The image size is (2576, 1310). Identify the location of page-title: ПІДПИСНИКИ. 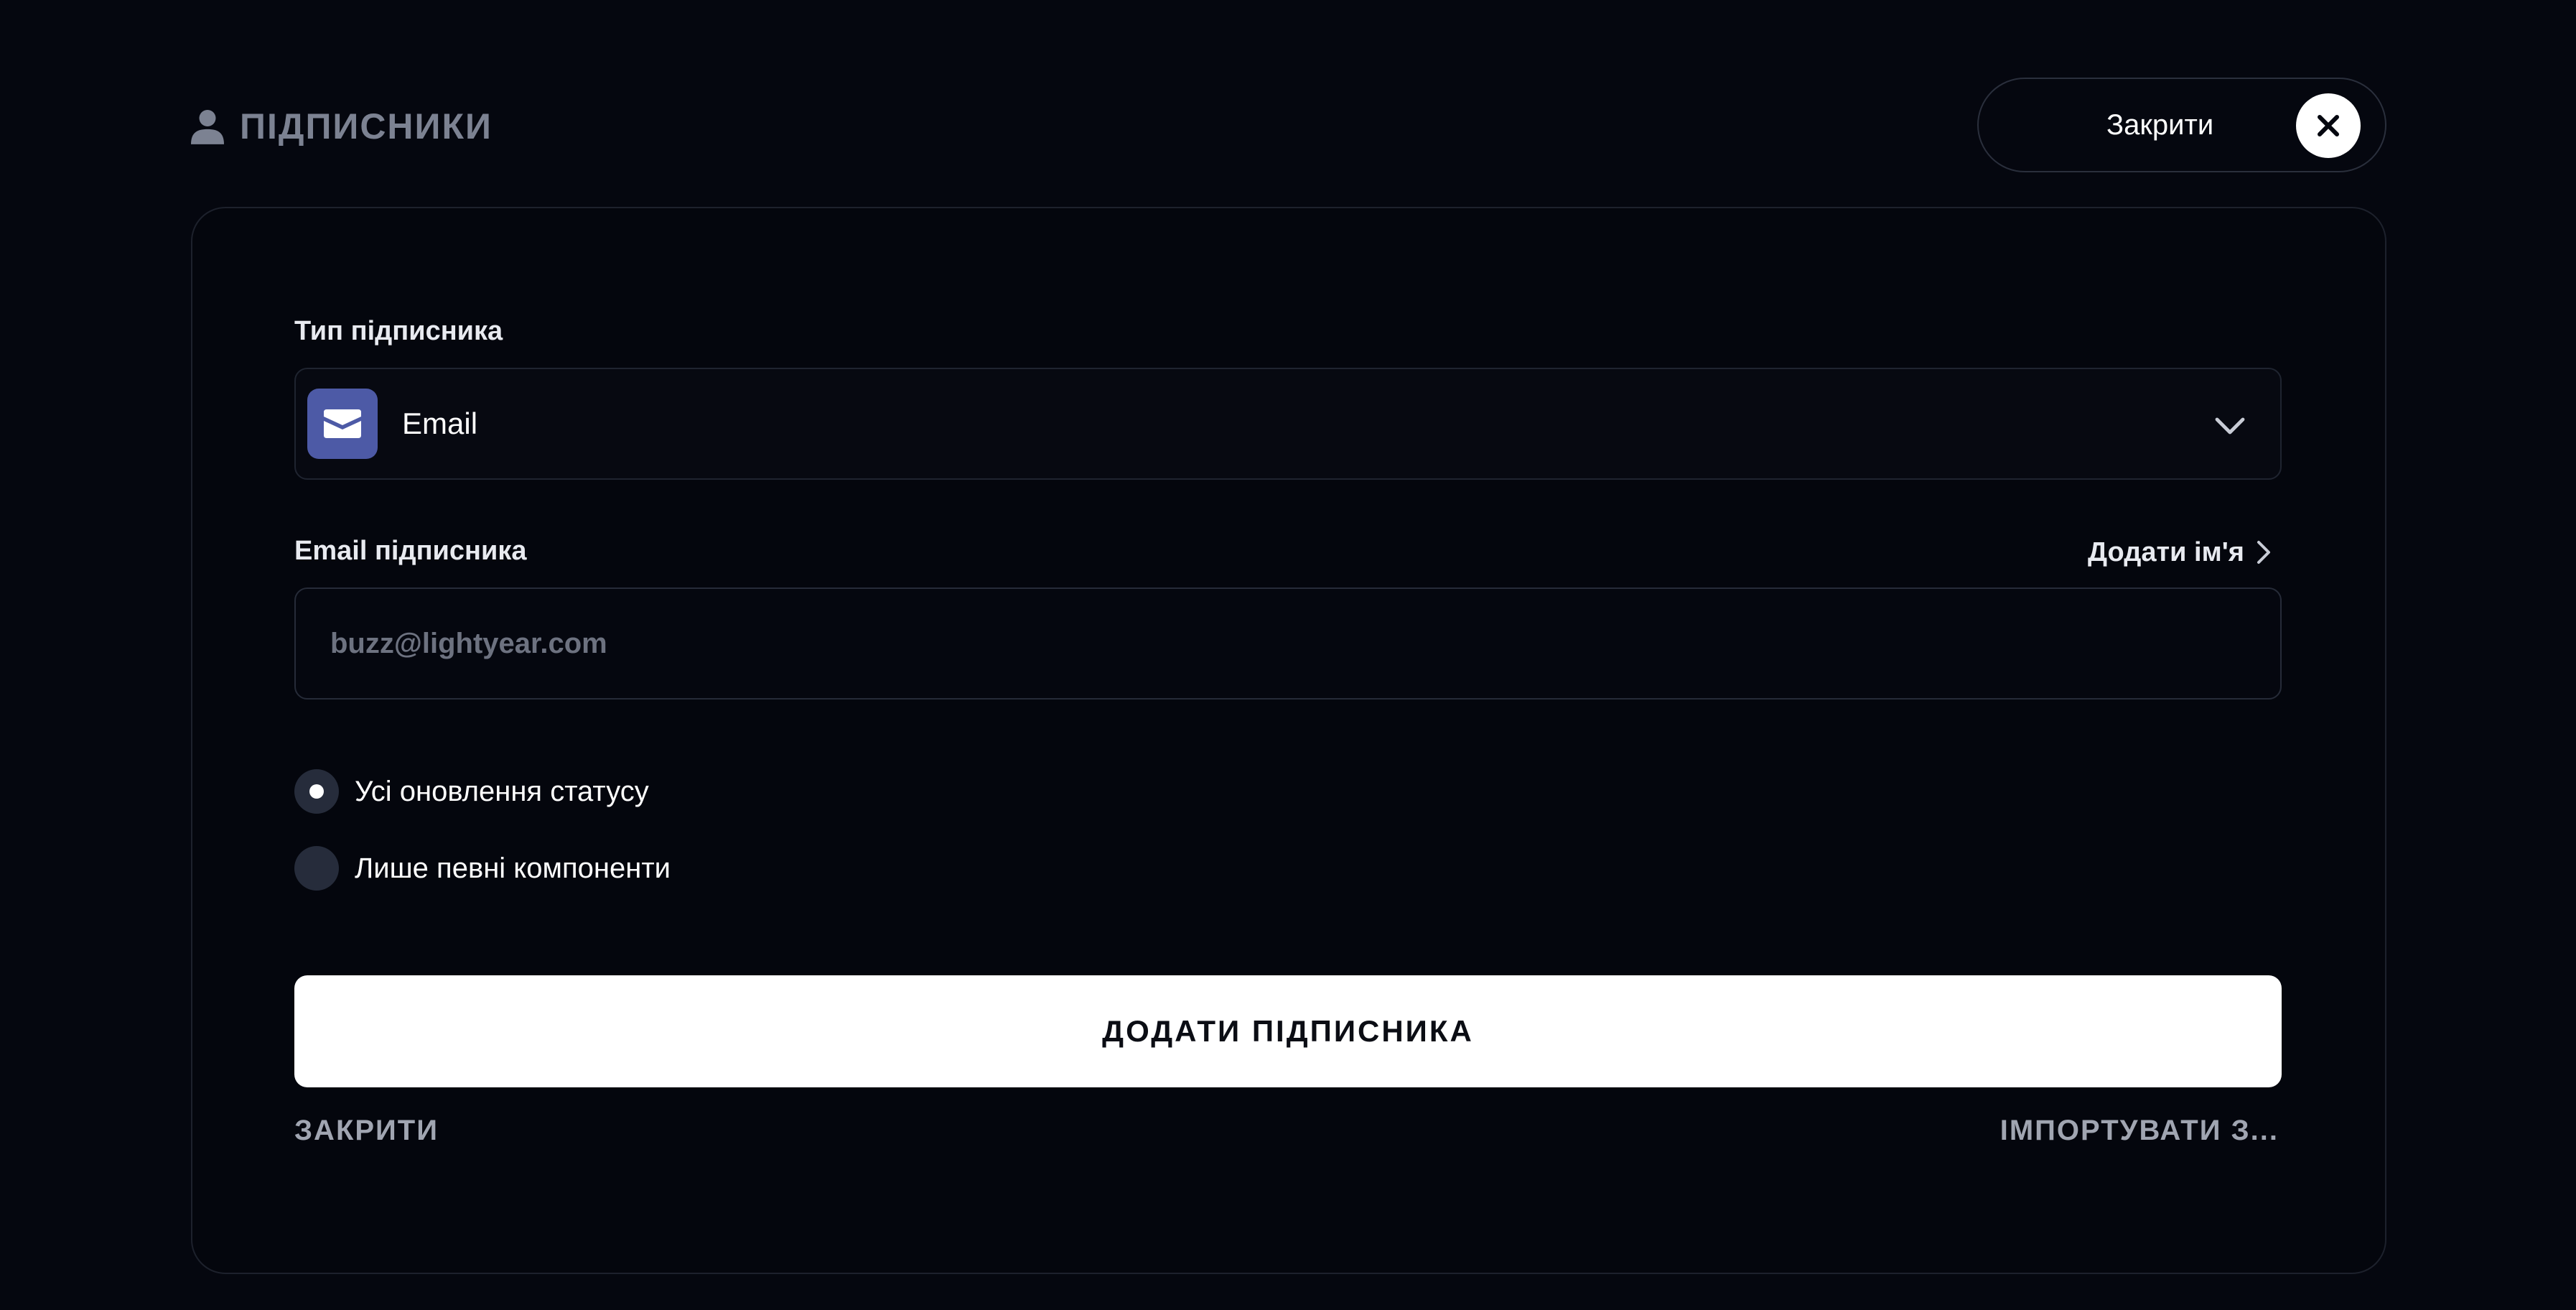
(342, 126).